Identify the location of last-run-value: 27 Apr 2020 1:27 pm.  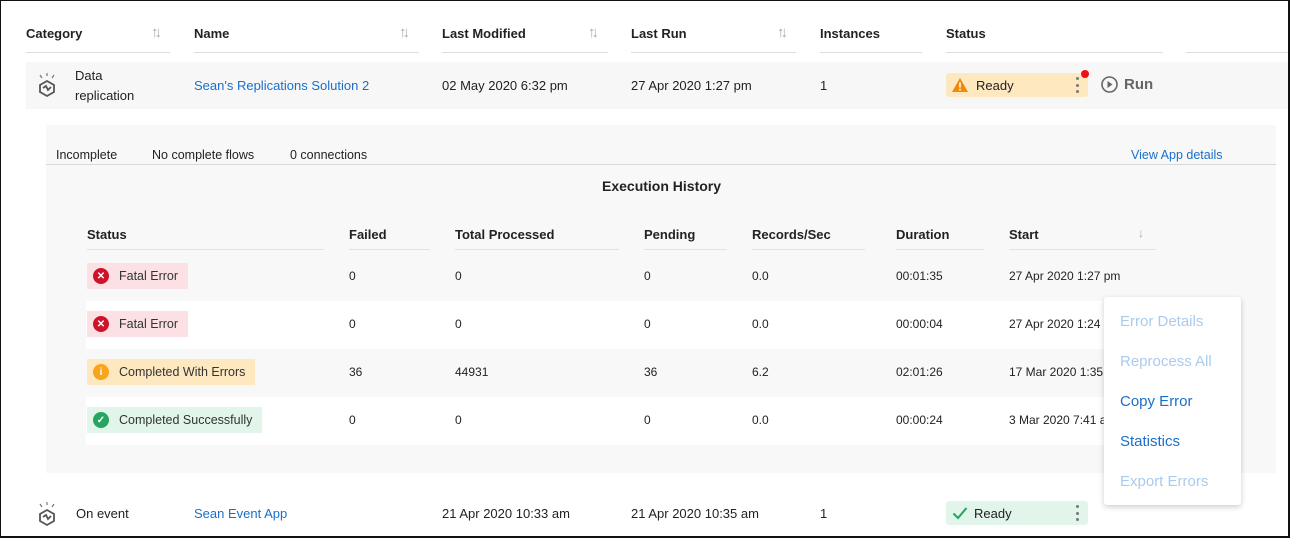
(691, 85).